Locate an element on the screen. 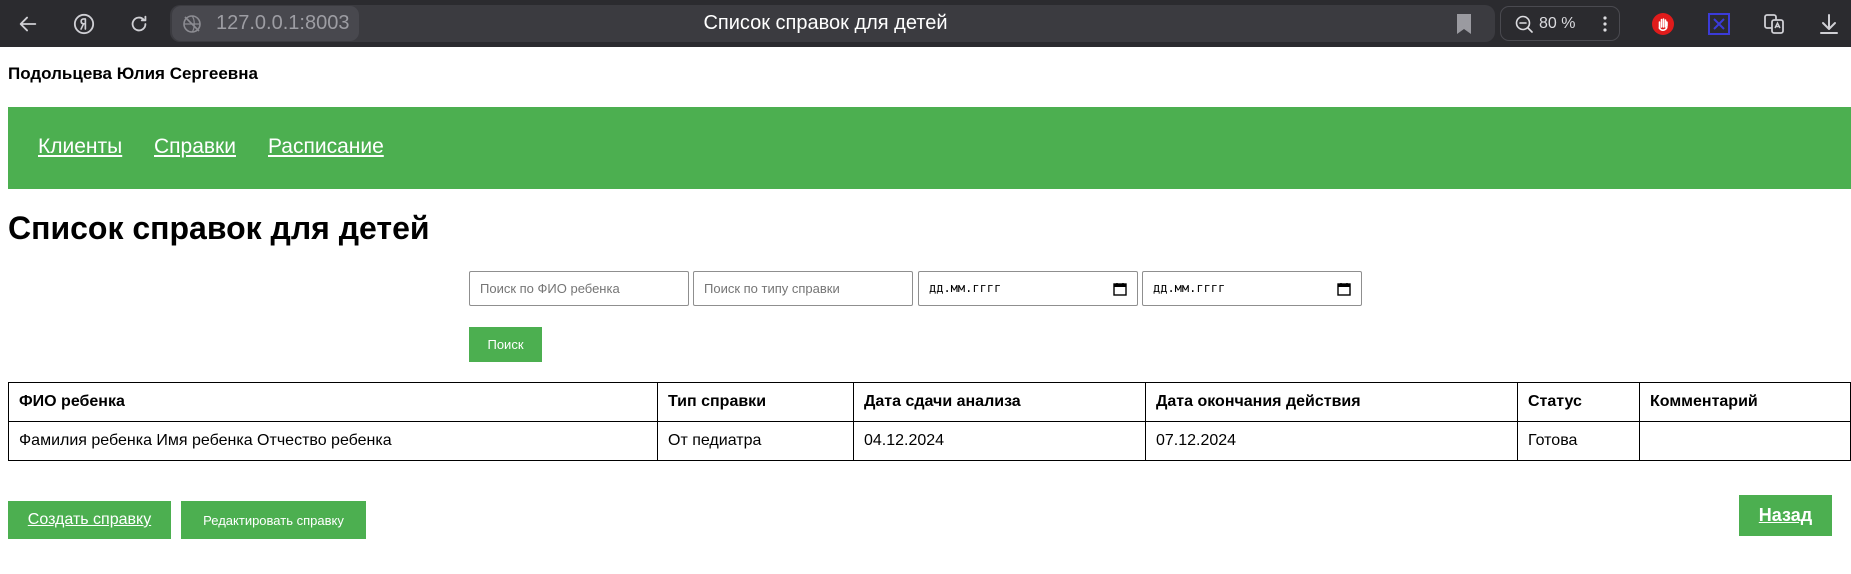 The height and width of the screenshot is (574, 1851). column-header-comment: Комментарий is located at coordinates (1745, 402).